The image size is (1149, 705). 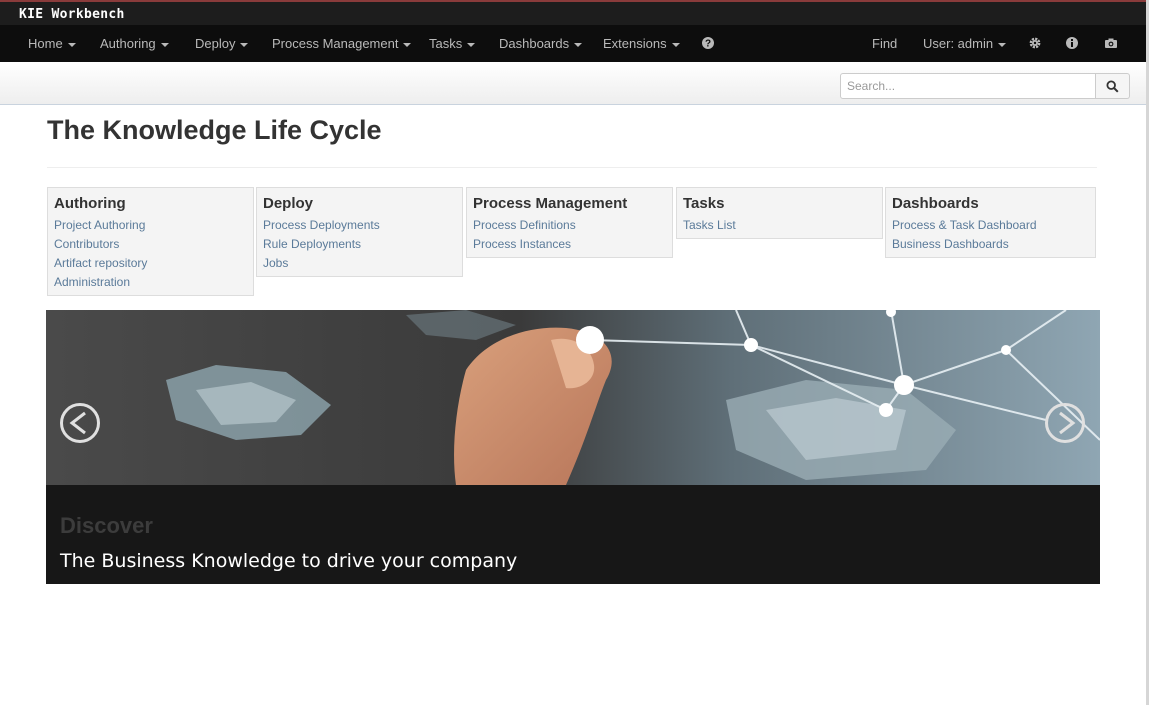 I want to click on link-rule-deployments: Rule Deployments, so click(x=359, y=244).